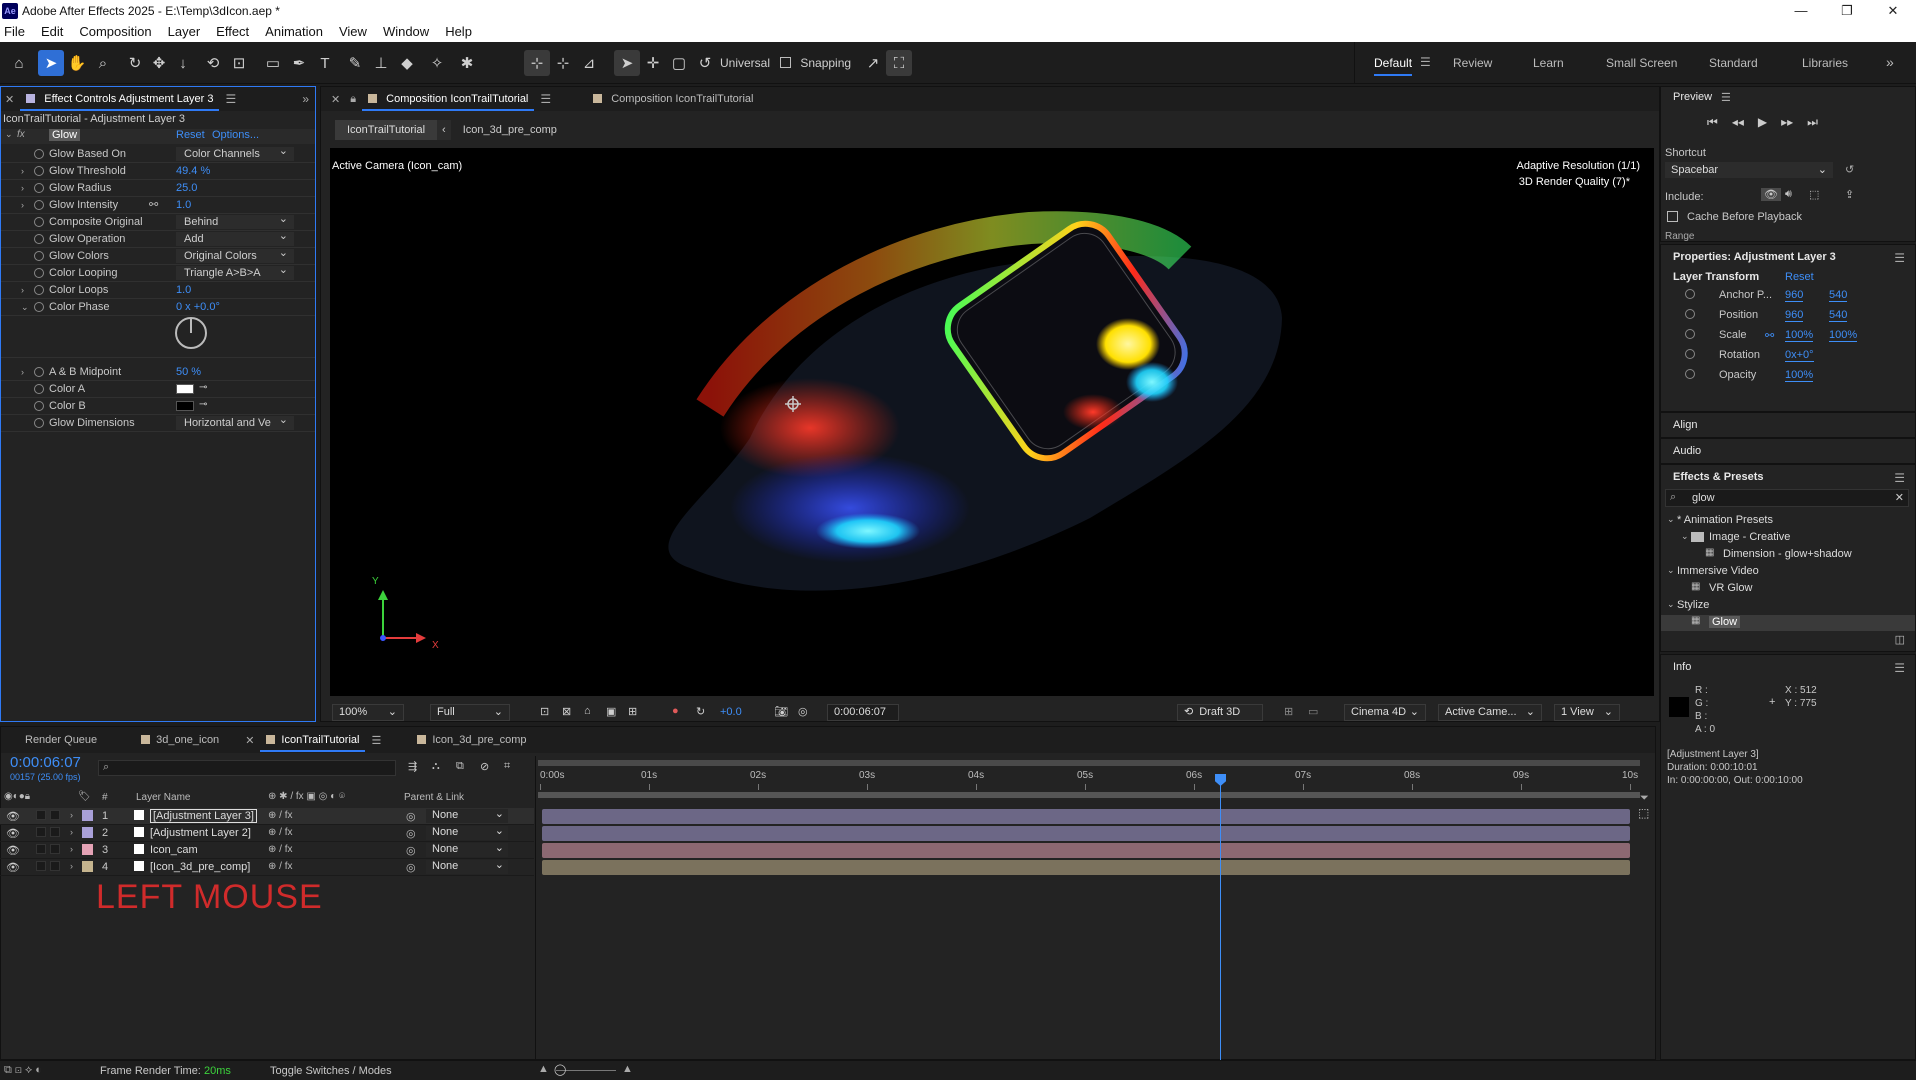  Describe the element at coordinates (484, 766) in the screenshot. I see `frame-blending-icon: ⊘` at that location.